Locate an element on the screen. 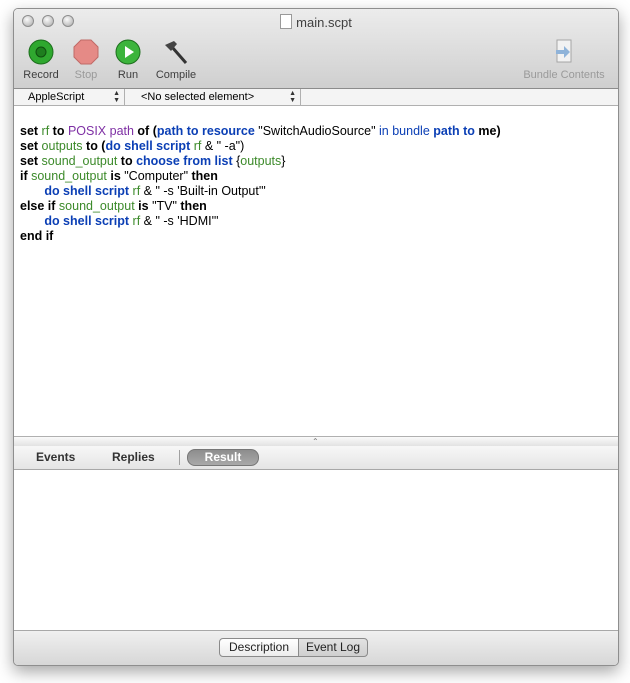 This screenshot has width=630, height=683. record-icon is located at coordinates (41, 52).